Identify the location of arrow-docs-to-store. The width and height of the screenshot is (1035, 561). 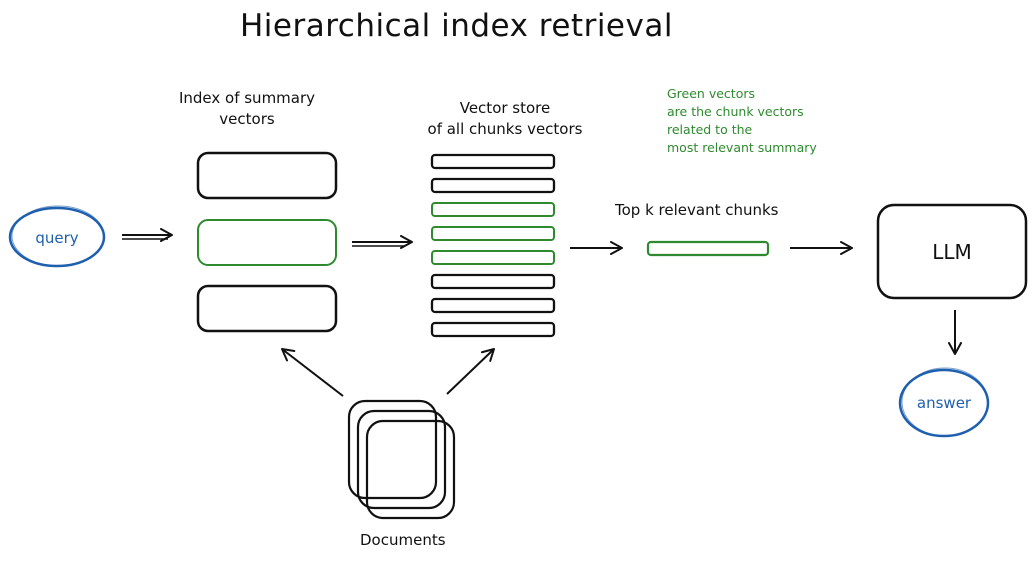
(470, 371).